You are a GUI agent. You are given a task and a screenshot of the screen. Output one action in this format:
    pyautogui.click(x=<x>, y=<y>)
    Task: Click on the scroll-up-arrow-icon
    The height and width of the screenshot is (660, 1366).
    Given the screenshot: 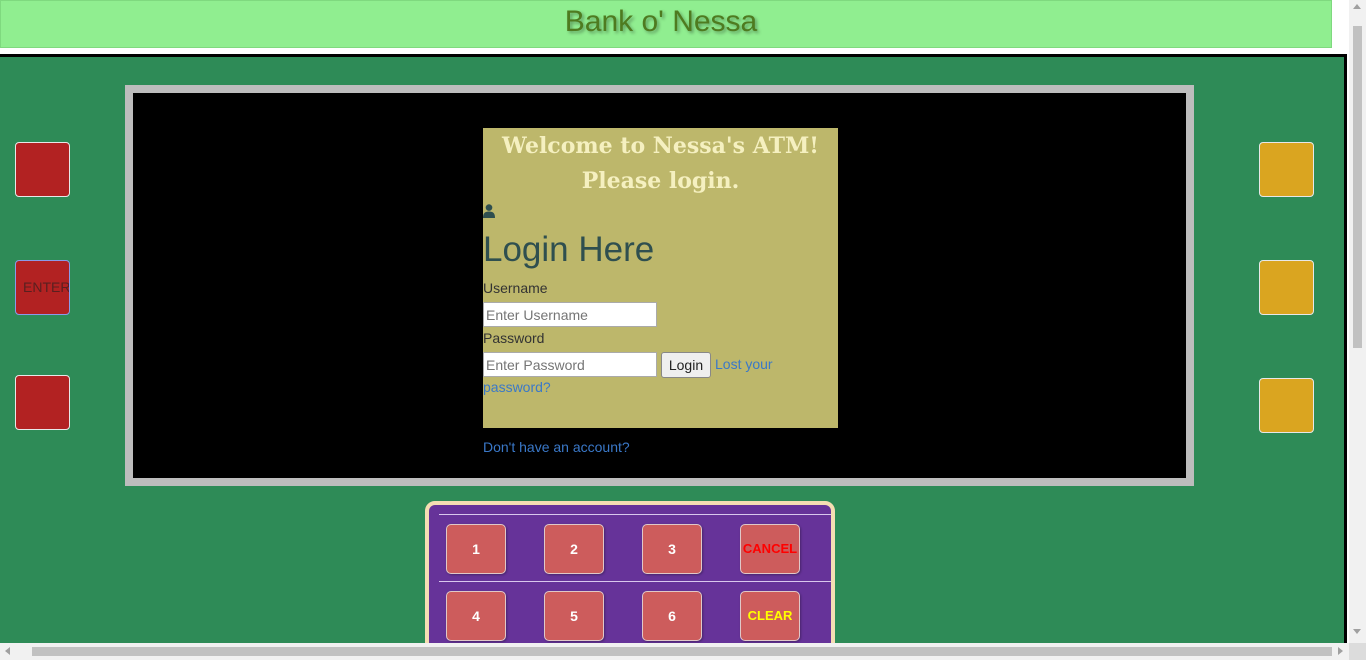 What is the action you would take?
    pyautogui.click(x=1357, y=6)
    